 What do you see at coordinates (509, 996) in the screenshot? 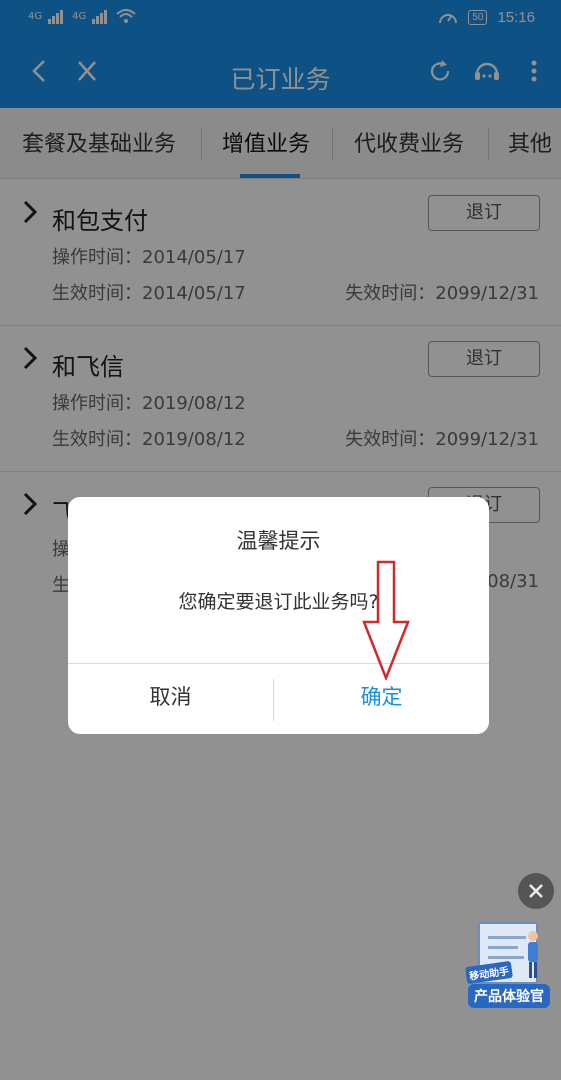
I see `badge-label: 产品体验官` at bounding box center [509, 996].